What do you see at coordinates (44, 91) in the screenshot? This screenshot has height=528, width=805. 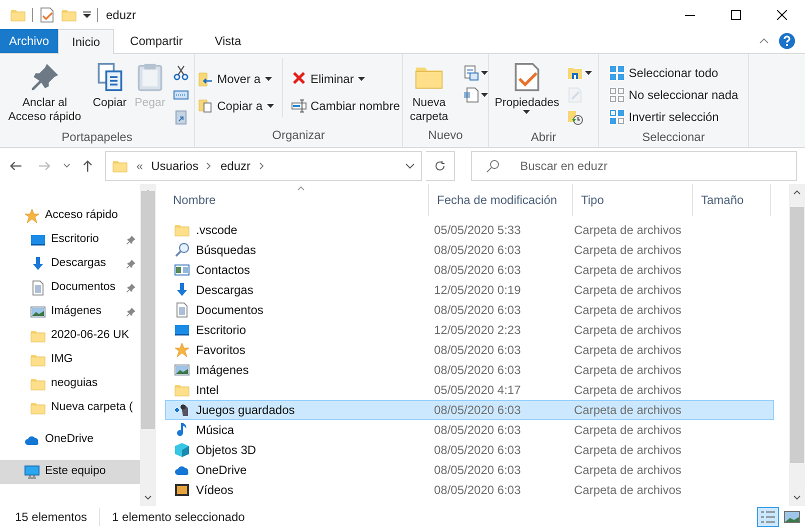 I see `ribbon-button: Anclar al Acceso rápido` at bounding box center [44, 91].